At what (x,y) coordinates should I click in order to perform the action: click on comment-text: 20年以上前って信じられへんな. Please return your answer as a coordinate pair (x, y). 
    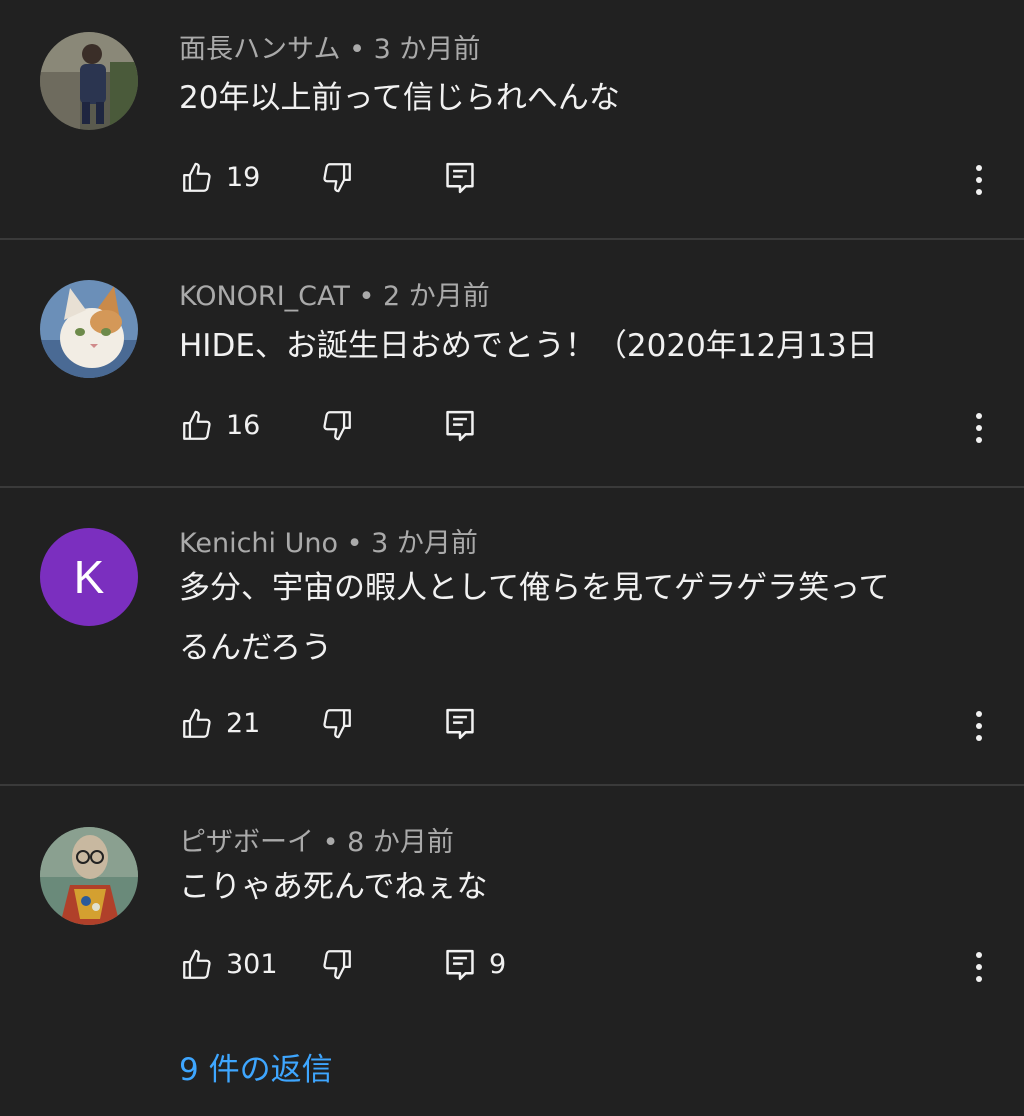
    Looking at the image, I should click on (579, 98).